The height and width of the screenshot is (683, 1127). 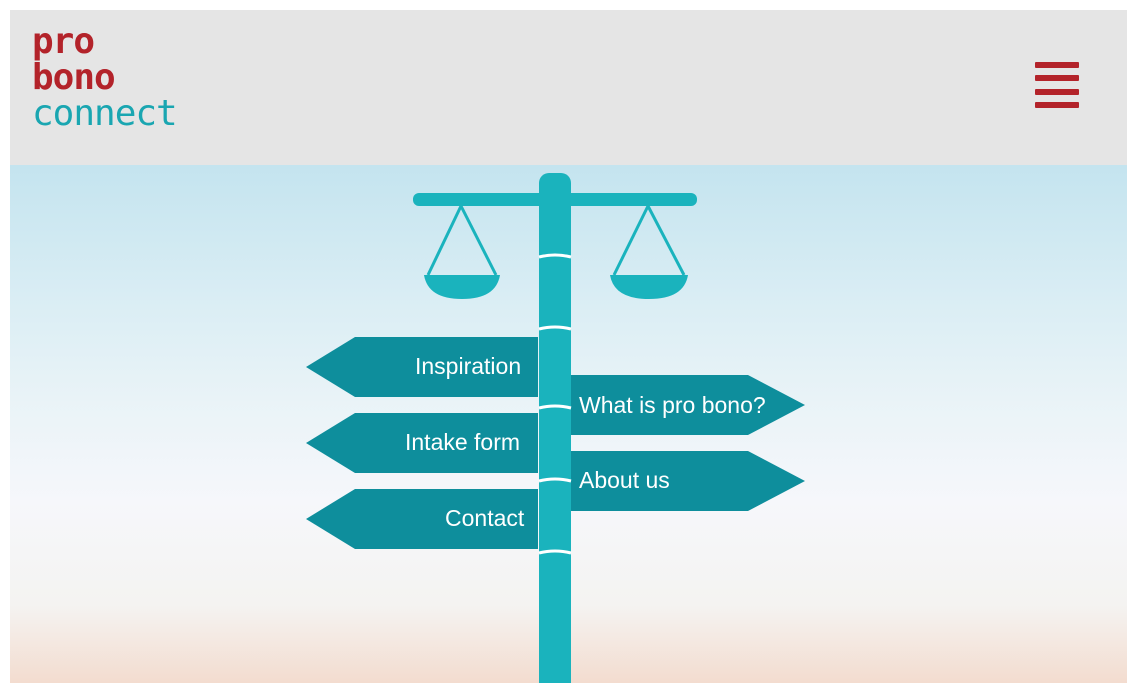 I want to click on nav-link-contact: Contact, so click(x=484, y=518).